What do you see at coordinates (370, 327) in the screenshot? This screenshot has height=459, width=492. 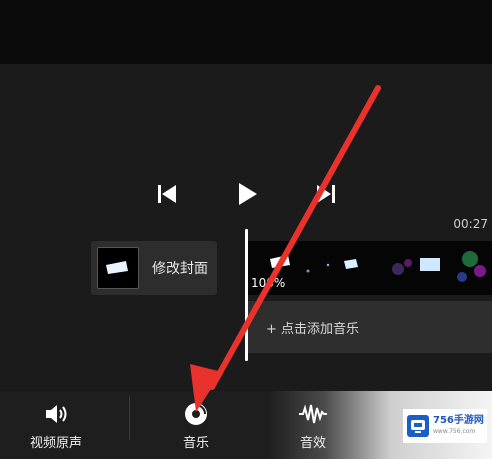 I see `add-music-track: + 点击添加音乐` at bounding box center [370, 327].